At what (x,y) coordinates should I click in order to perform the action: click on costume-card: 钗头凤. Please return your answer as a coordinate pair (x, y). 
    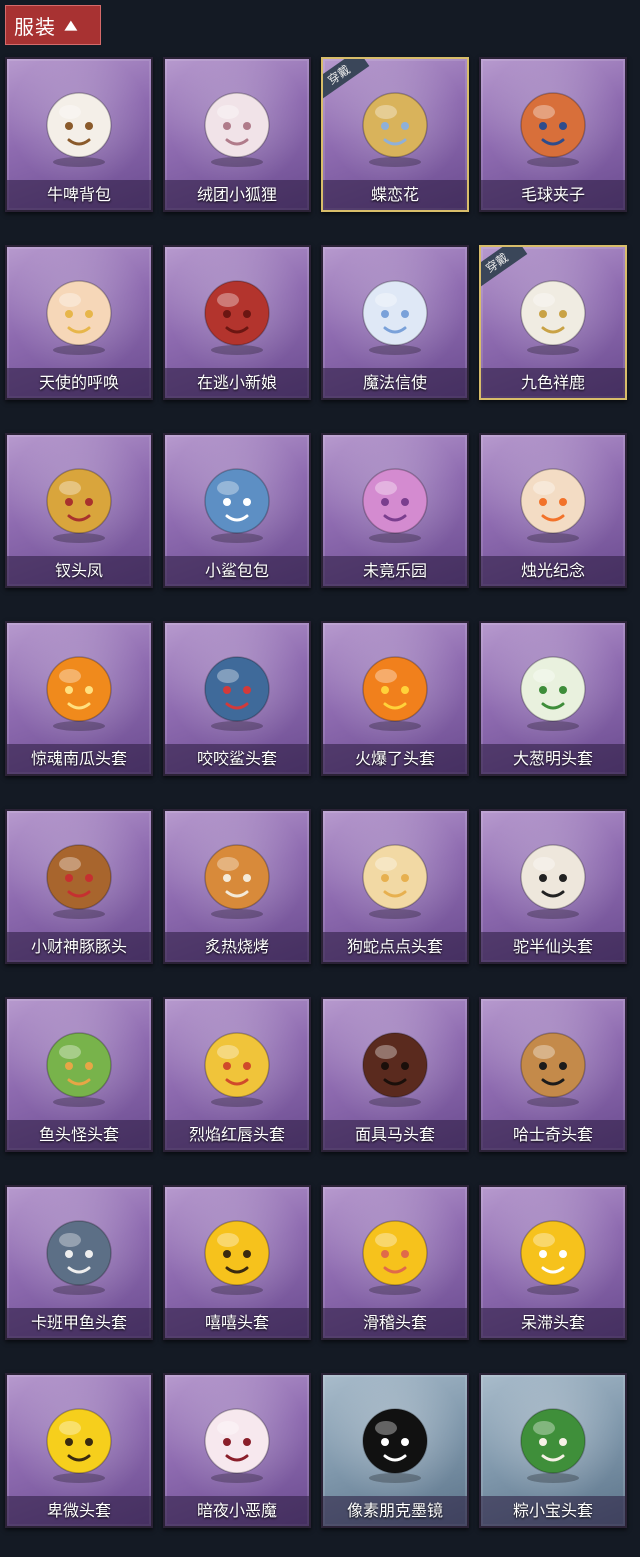
    Looking at the image, I should click on (79, 510).